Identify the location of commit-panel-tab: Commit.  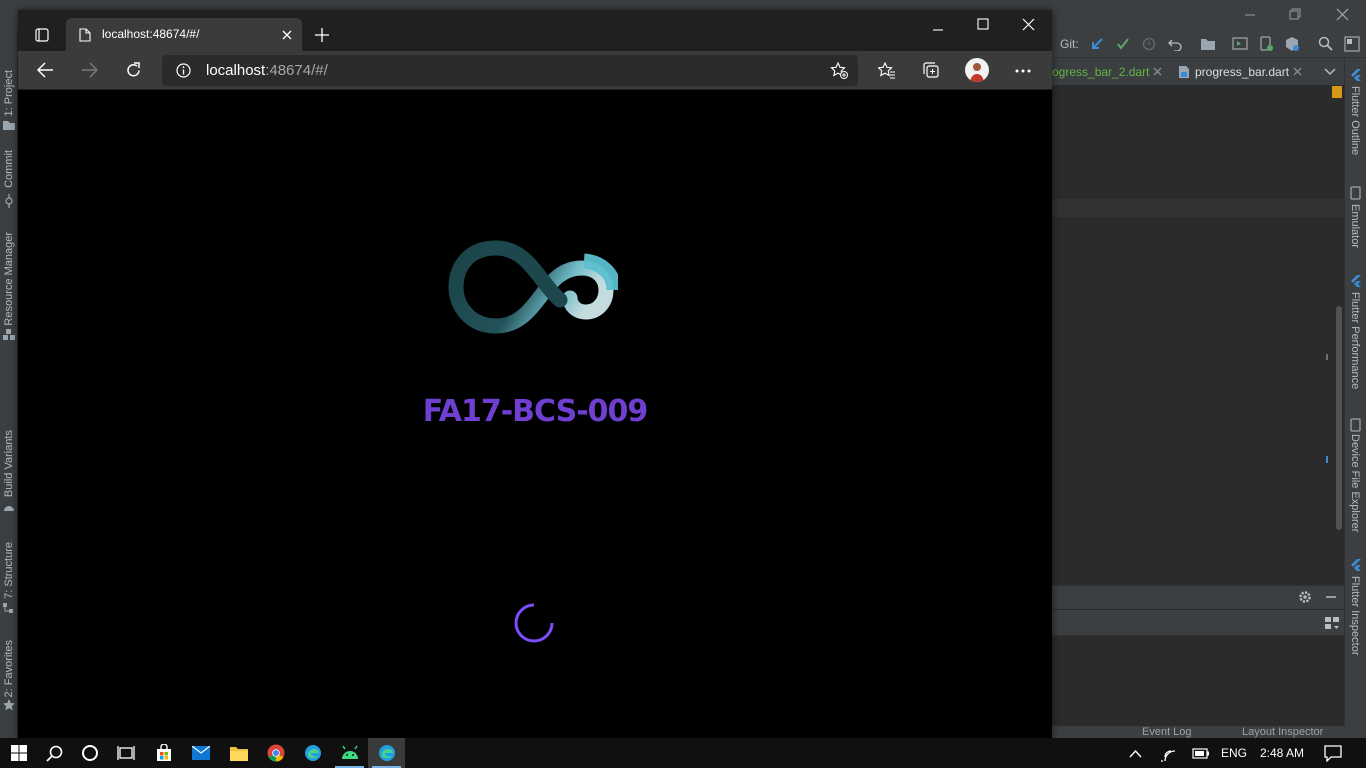
(9, 169).